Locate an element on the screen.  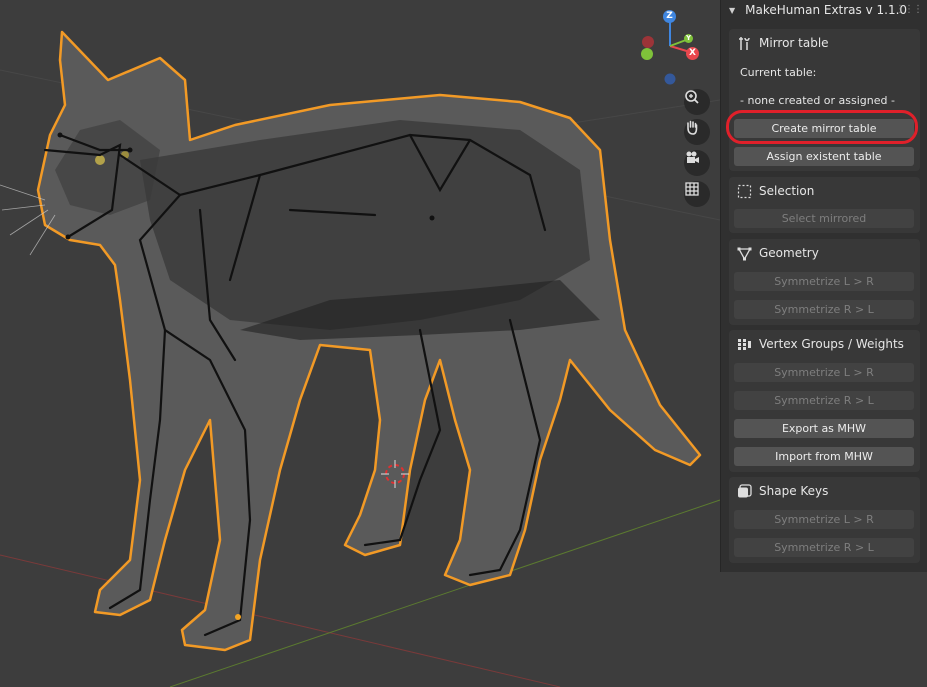
grid-icon is located at coordinates (697, 194).